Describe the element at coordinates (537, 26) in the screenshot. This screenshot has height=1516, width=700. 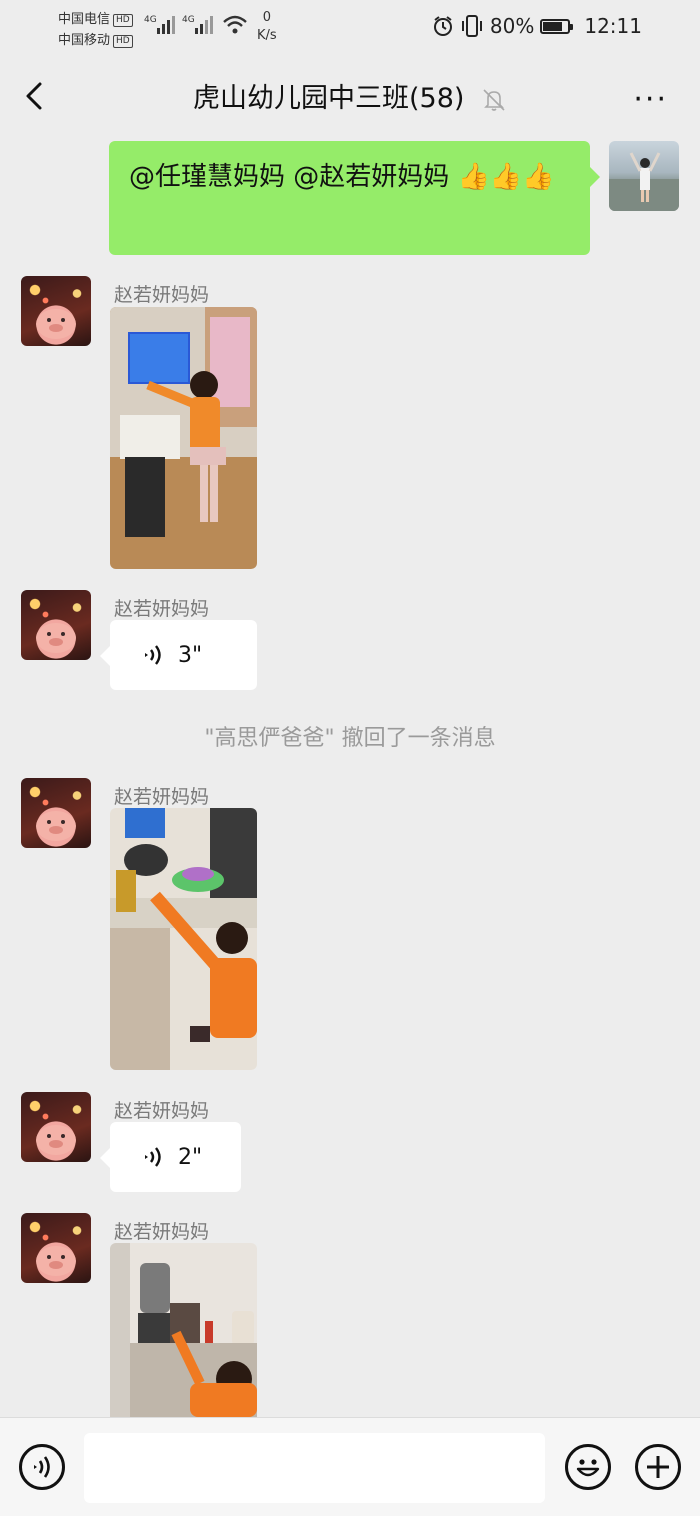
I see `status-right: 80% 12:11` at that location.